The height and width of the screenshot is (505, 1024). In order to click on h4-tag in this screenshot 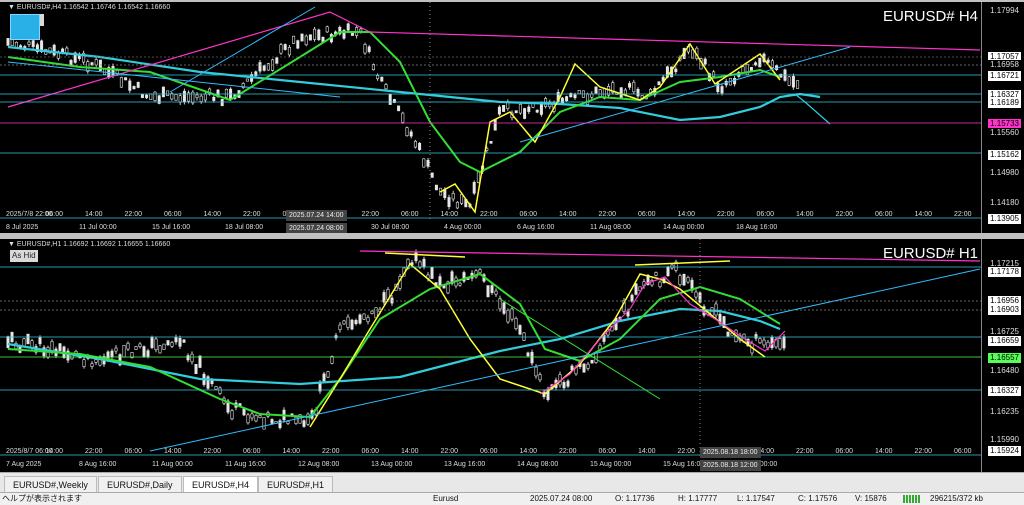, I will do `click(42, 20)`.